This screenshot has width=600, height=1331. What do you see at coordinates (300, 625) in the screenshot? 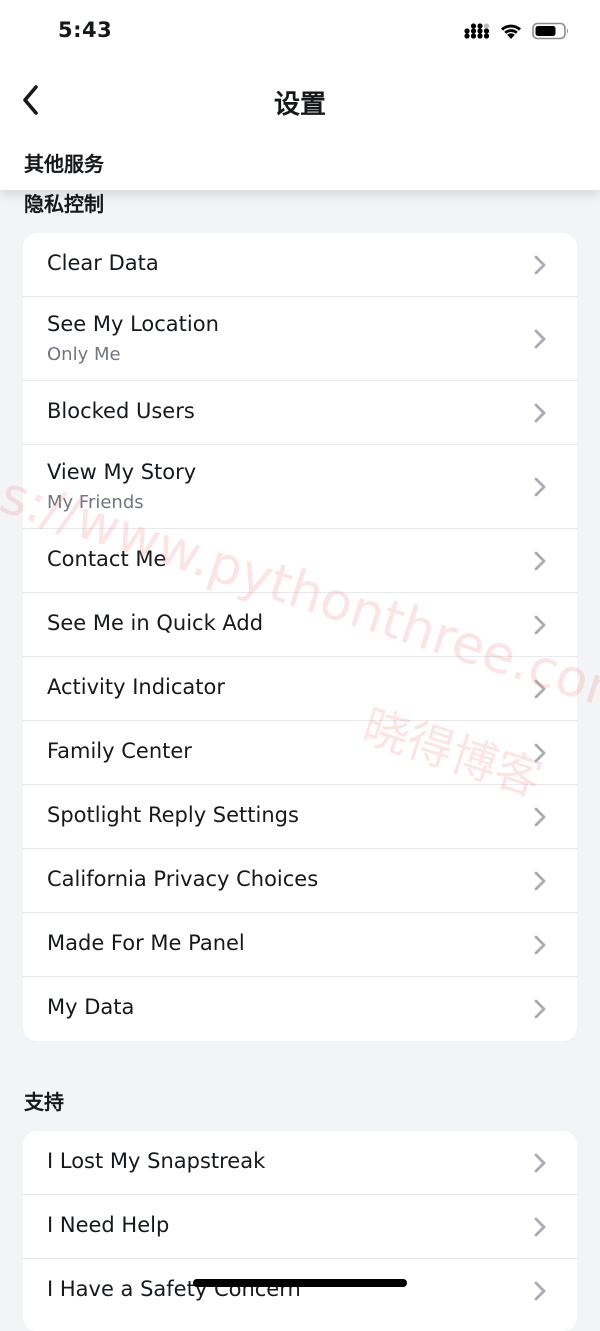
I see `settings-row-see-me-in-quick-add: See Me in Quick Add` at bounding box center [300, 625].